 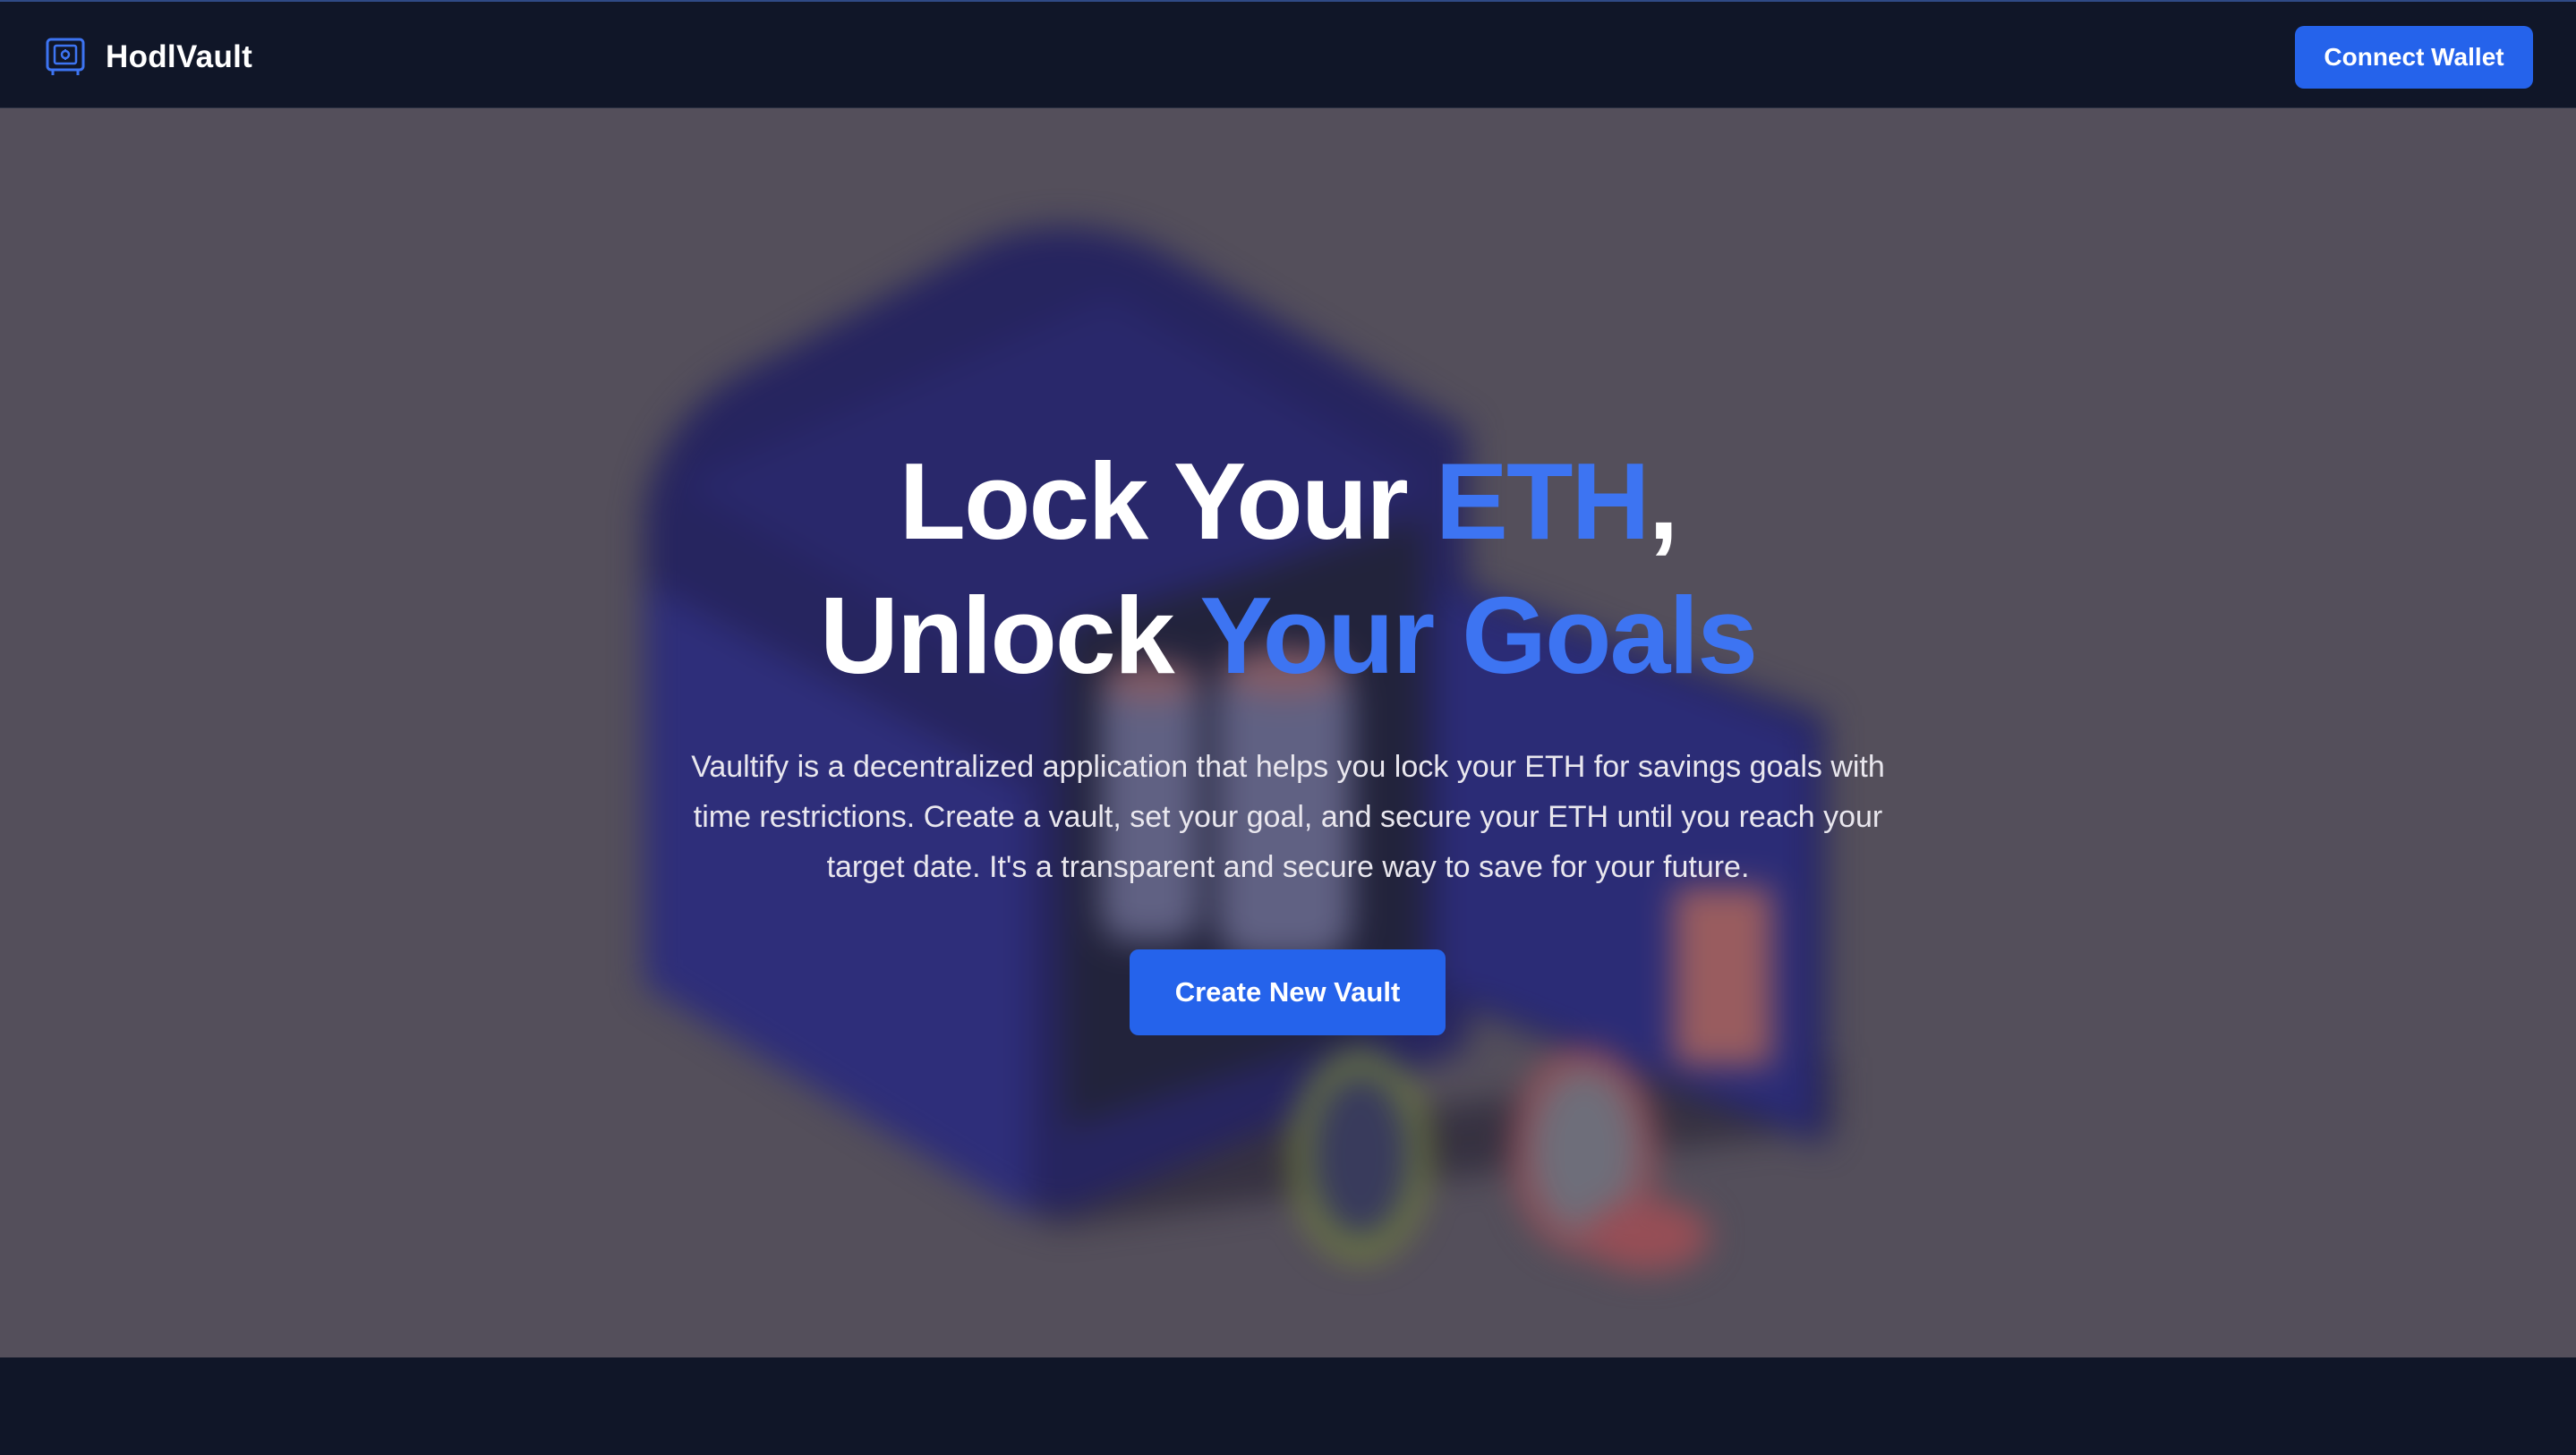 What do you see at coordinates (179, 56) in the screenshot?
I see `brand-name: HodlVault` at bounding box center [179, 56].